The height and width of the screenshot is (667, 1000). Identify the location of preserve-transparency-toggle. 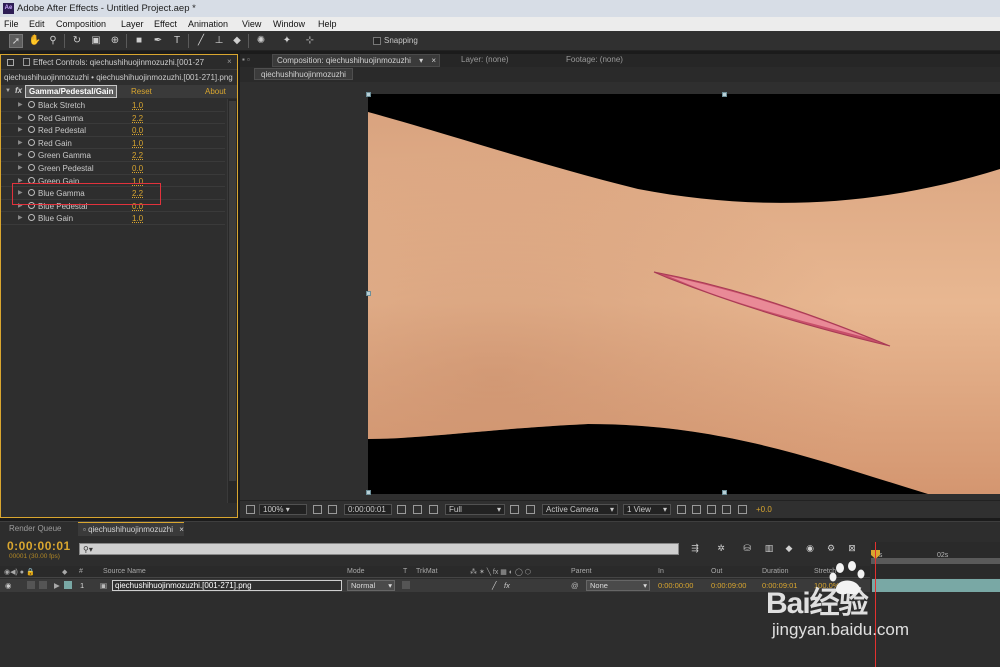
(406, 585).